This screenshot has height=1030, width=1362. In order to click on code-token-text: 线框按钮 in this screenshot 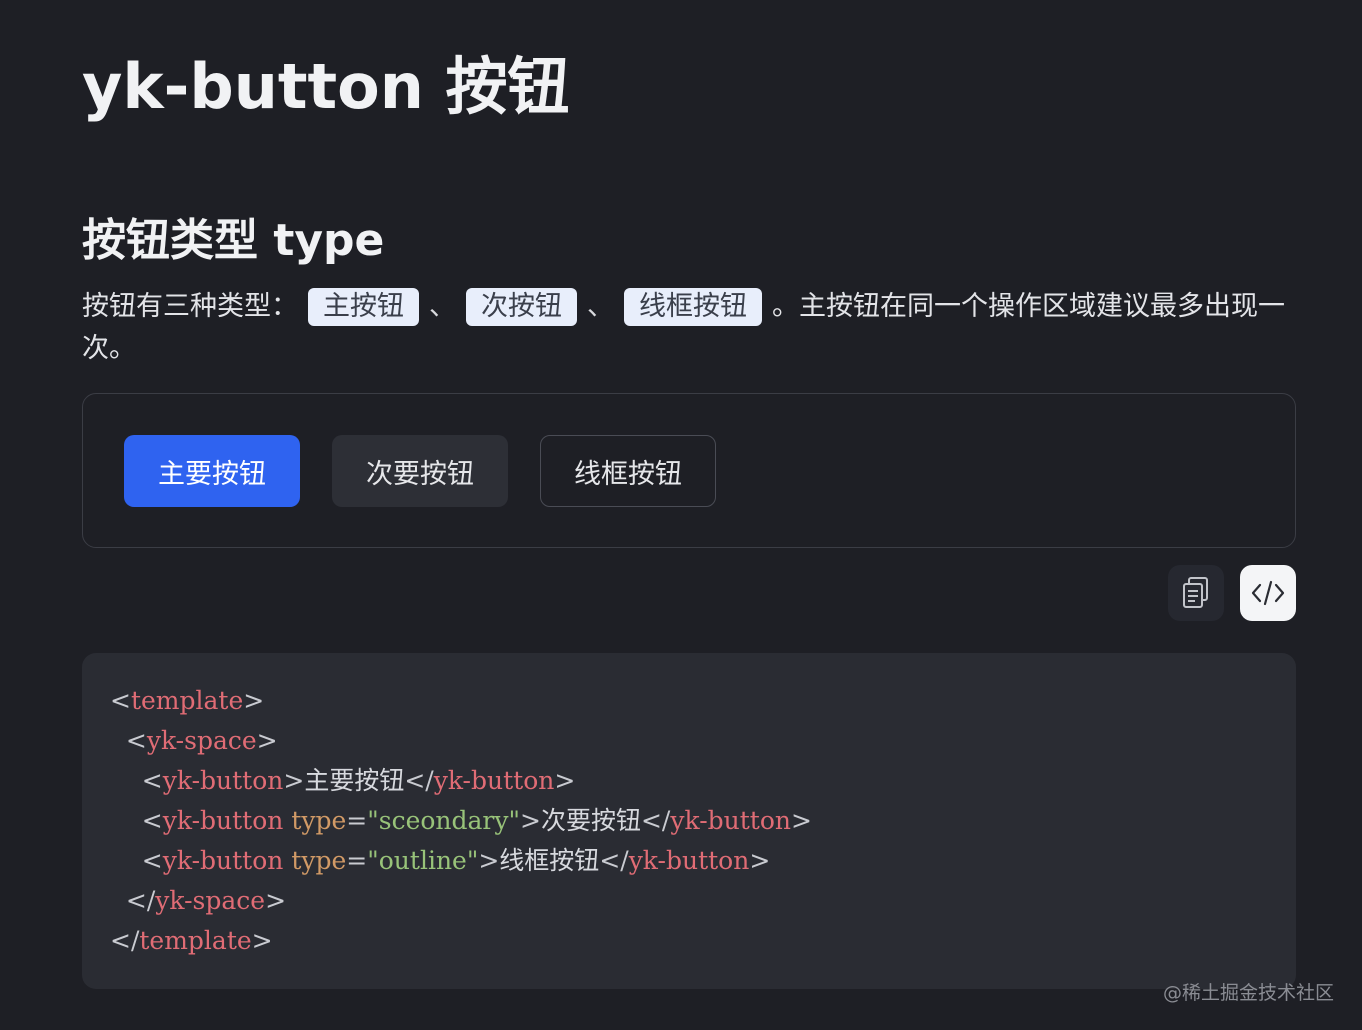, I will do `click(549, 860)`.